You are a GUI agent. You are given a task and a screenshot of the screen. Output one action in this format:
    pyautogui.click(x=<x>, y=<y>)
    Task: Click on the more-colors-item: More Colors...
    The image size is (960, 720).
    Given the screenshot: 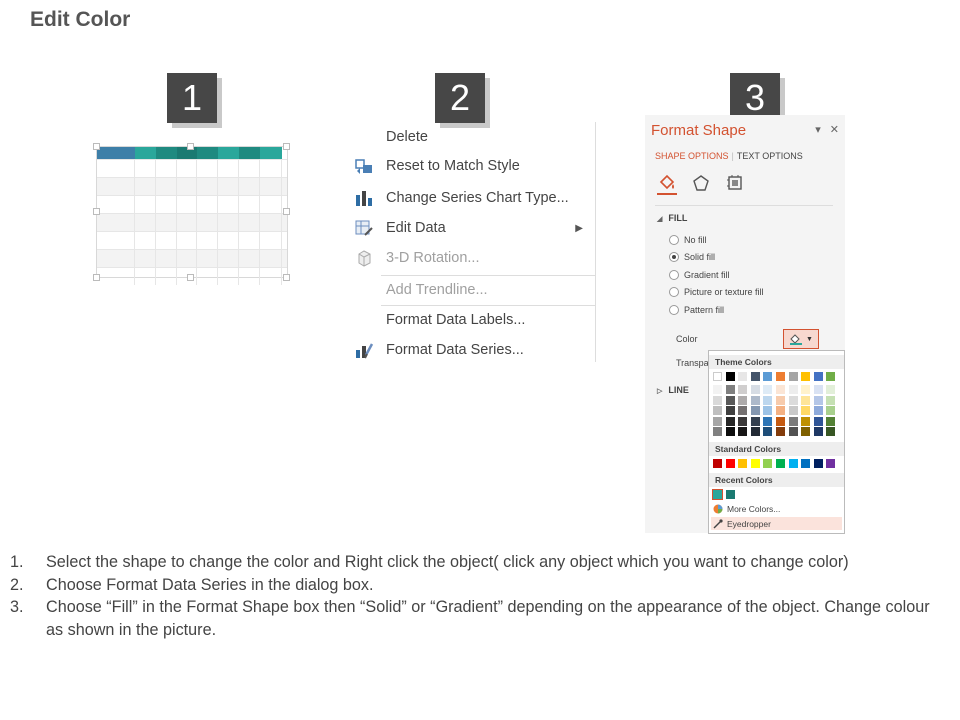 What is the action you would take?
    pyautogui.click(x=776, y=508)
    